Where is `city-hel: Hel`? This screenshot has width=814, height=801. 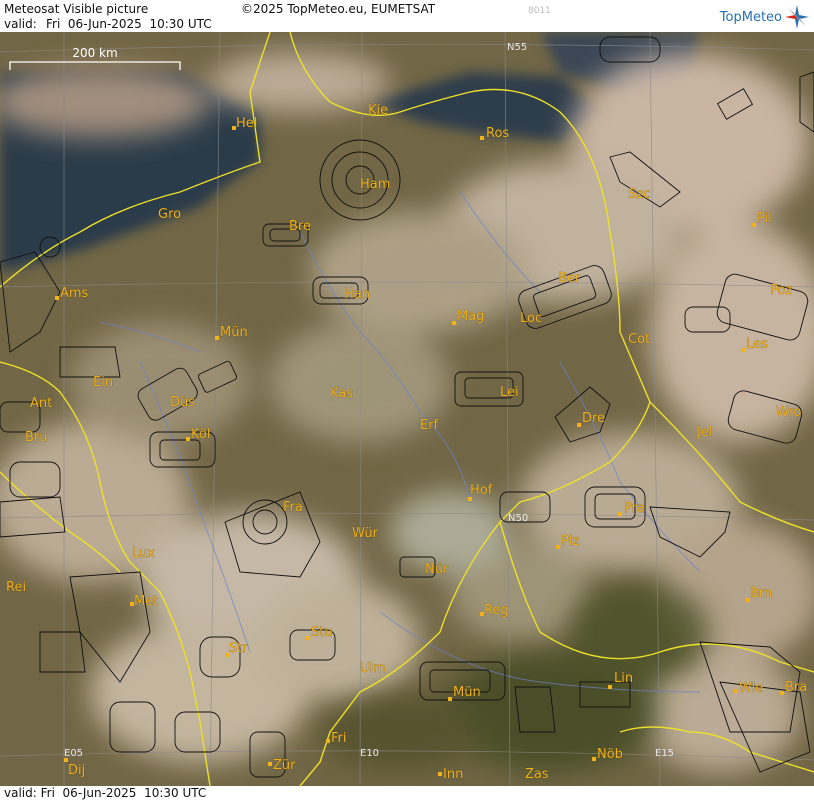 city-hel: Hel is located at coordinates (245, 123).